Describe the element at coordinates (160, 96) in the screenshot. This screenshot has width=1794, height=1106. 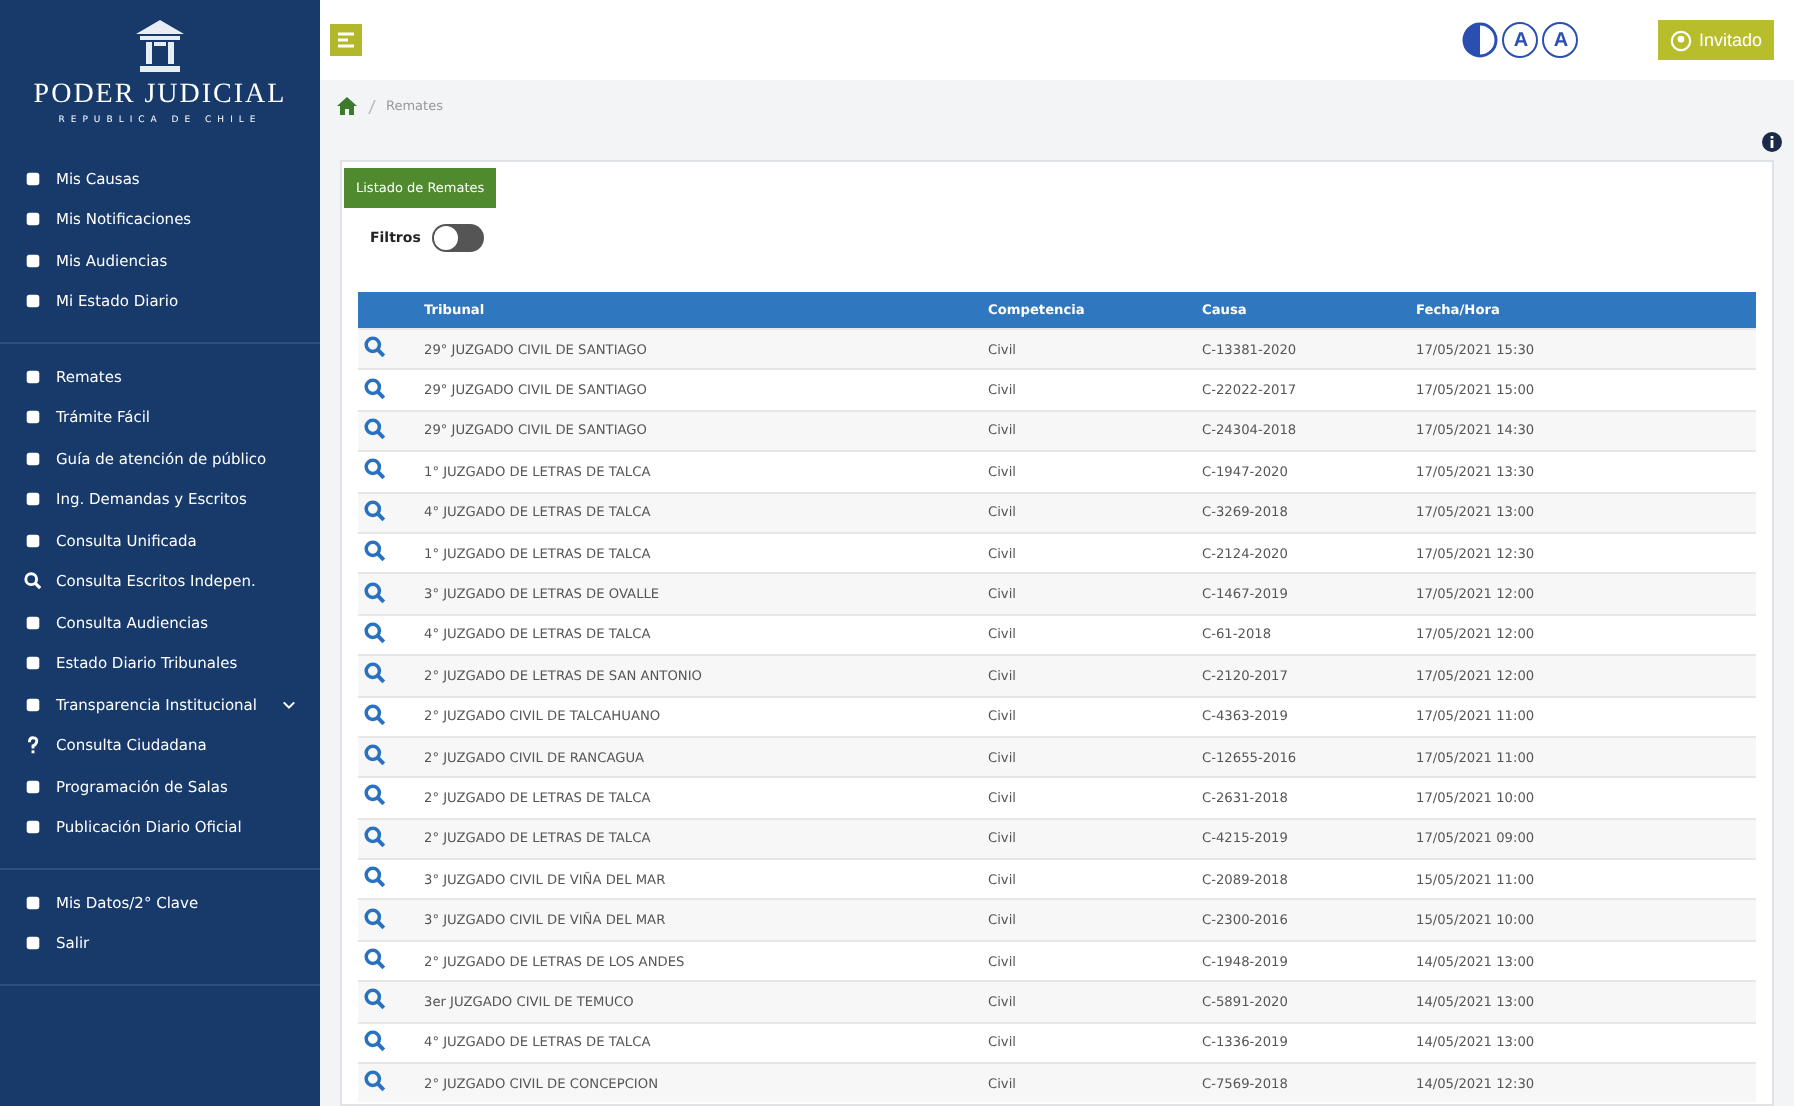
I see `brand-name: PODER JUDICIAL` at that location.